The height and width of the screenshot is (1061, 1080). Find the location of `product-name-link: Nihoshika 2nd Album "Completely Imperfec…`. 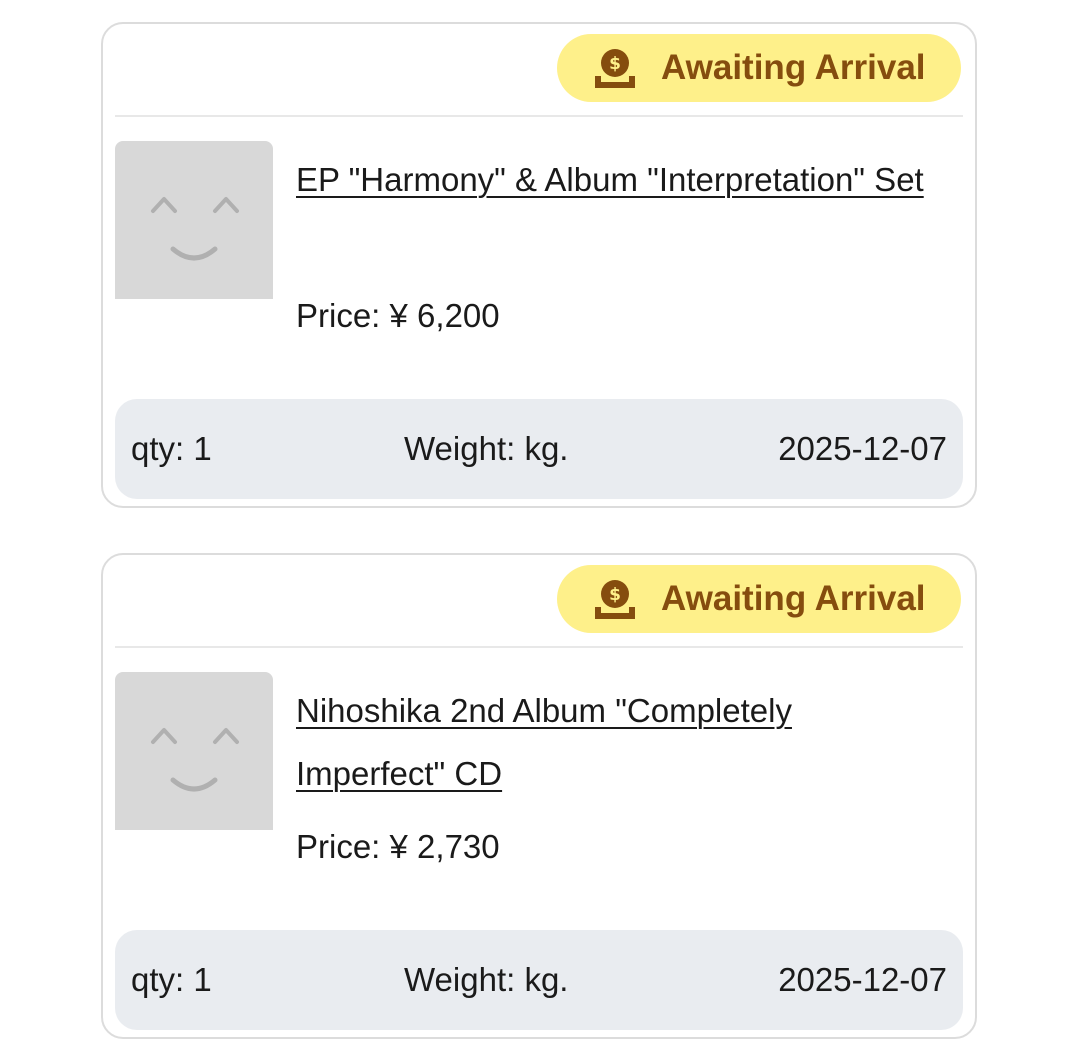

product-name-link: Nihoshika 2nd Album "Completely Imperfec… is located at coordinates (621, 742).